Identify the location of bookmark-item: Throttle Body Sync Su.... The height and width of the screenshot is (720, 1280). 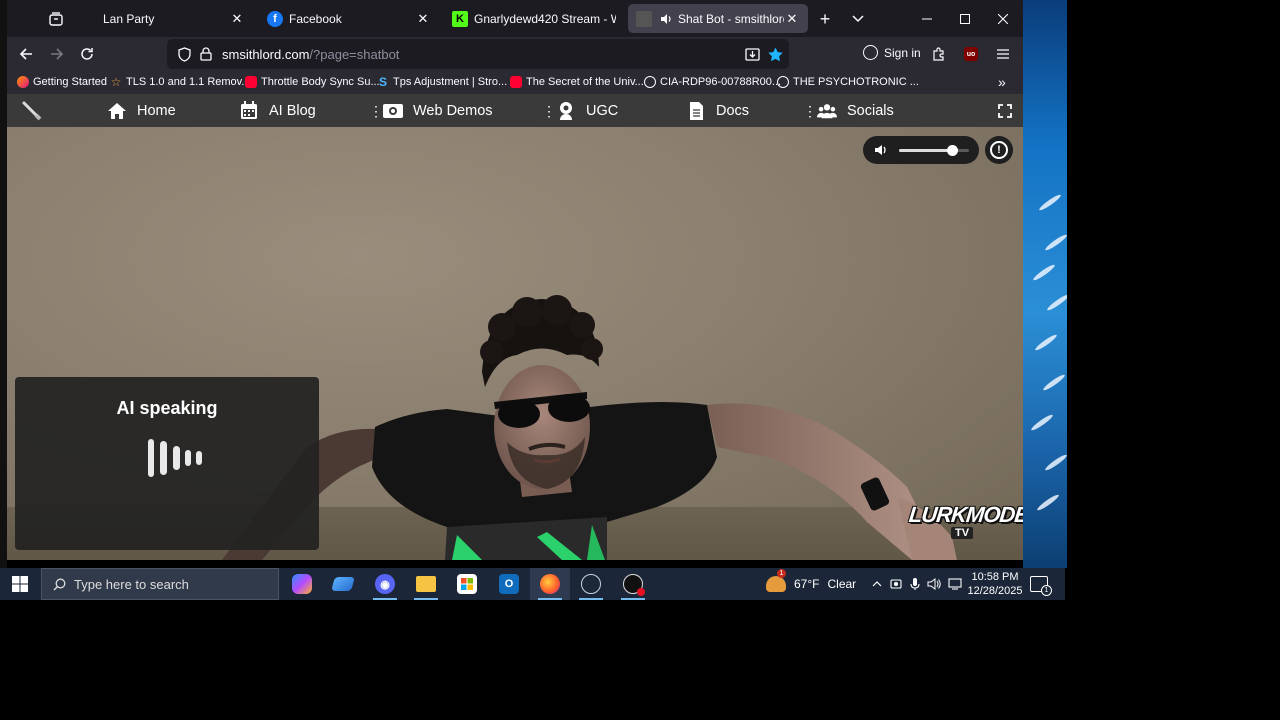
(312, 82).